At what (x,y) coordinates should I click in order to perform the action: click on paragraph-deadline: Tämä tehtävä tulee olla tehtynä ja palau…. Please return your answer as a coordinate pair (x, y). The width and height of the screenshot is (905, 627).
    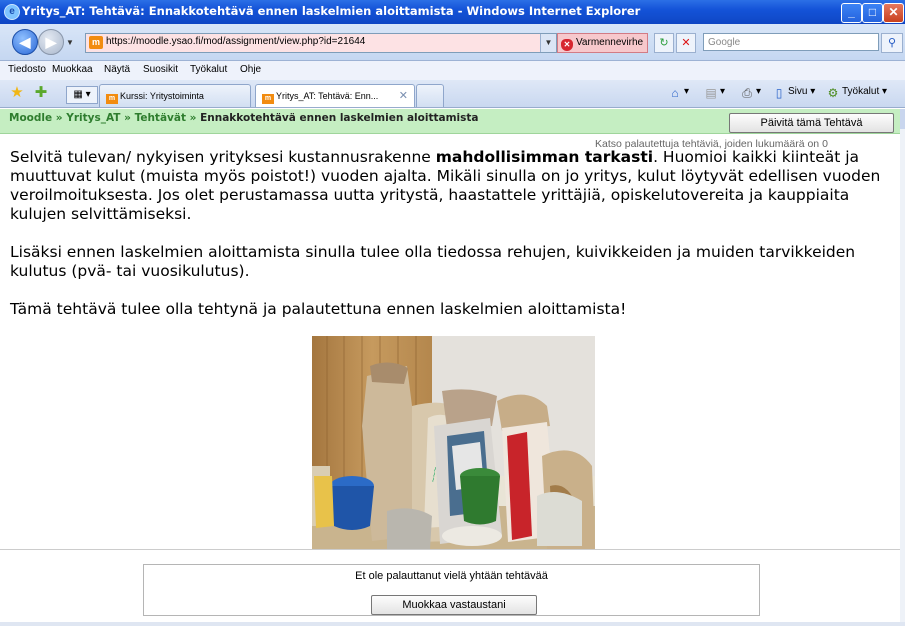
    Looking at the image, I should click on (318, 309).